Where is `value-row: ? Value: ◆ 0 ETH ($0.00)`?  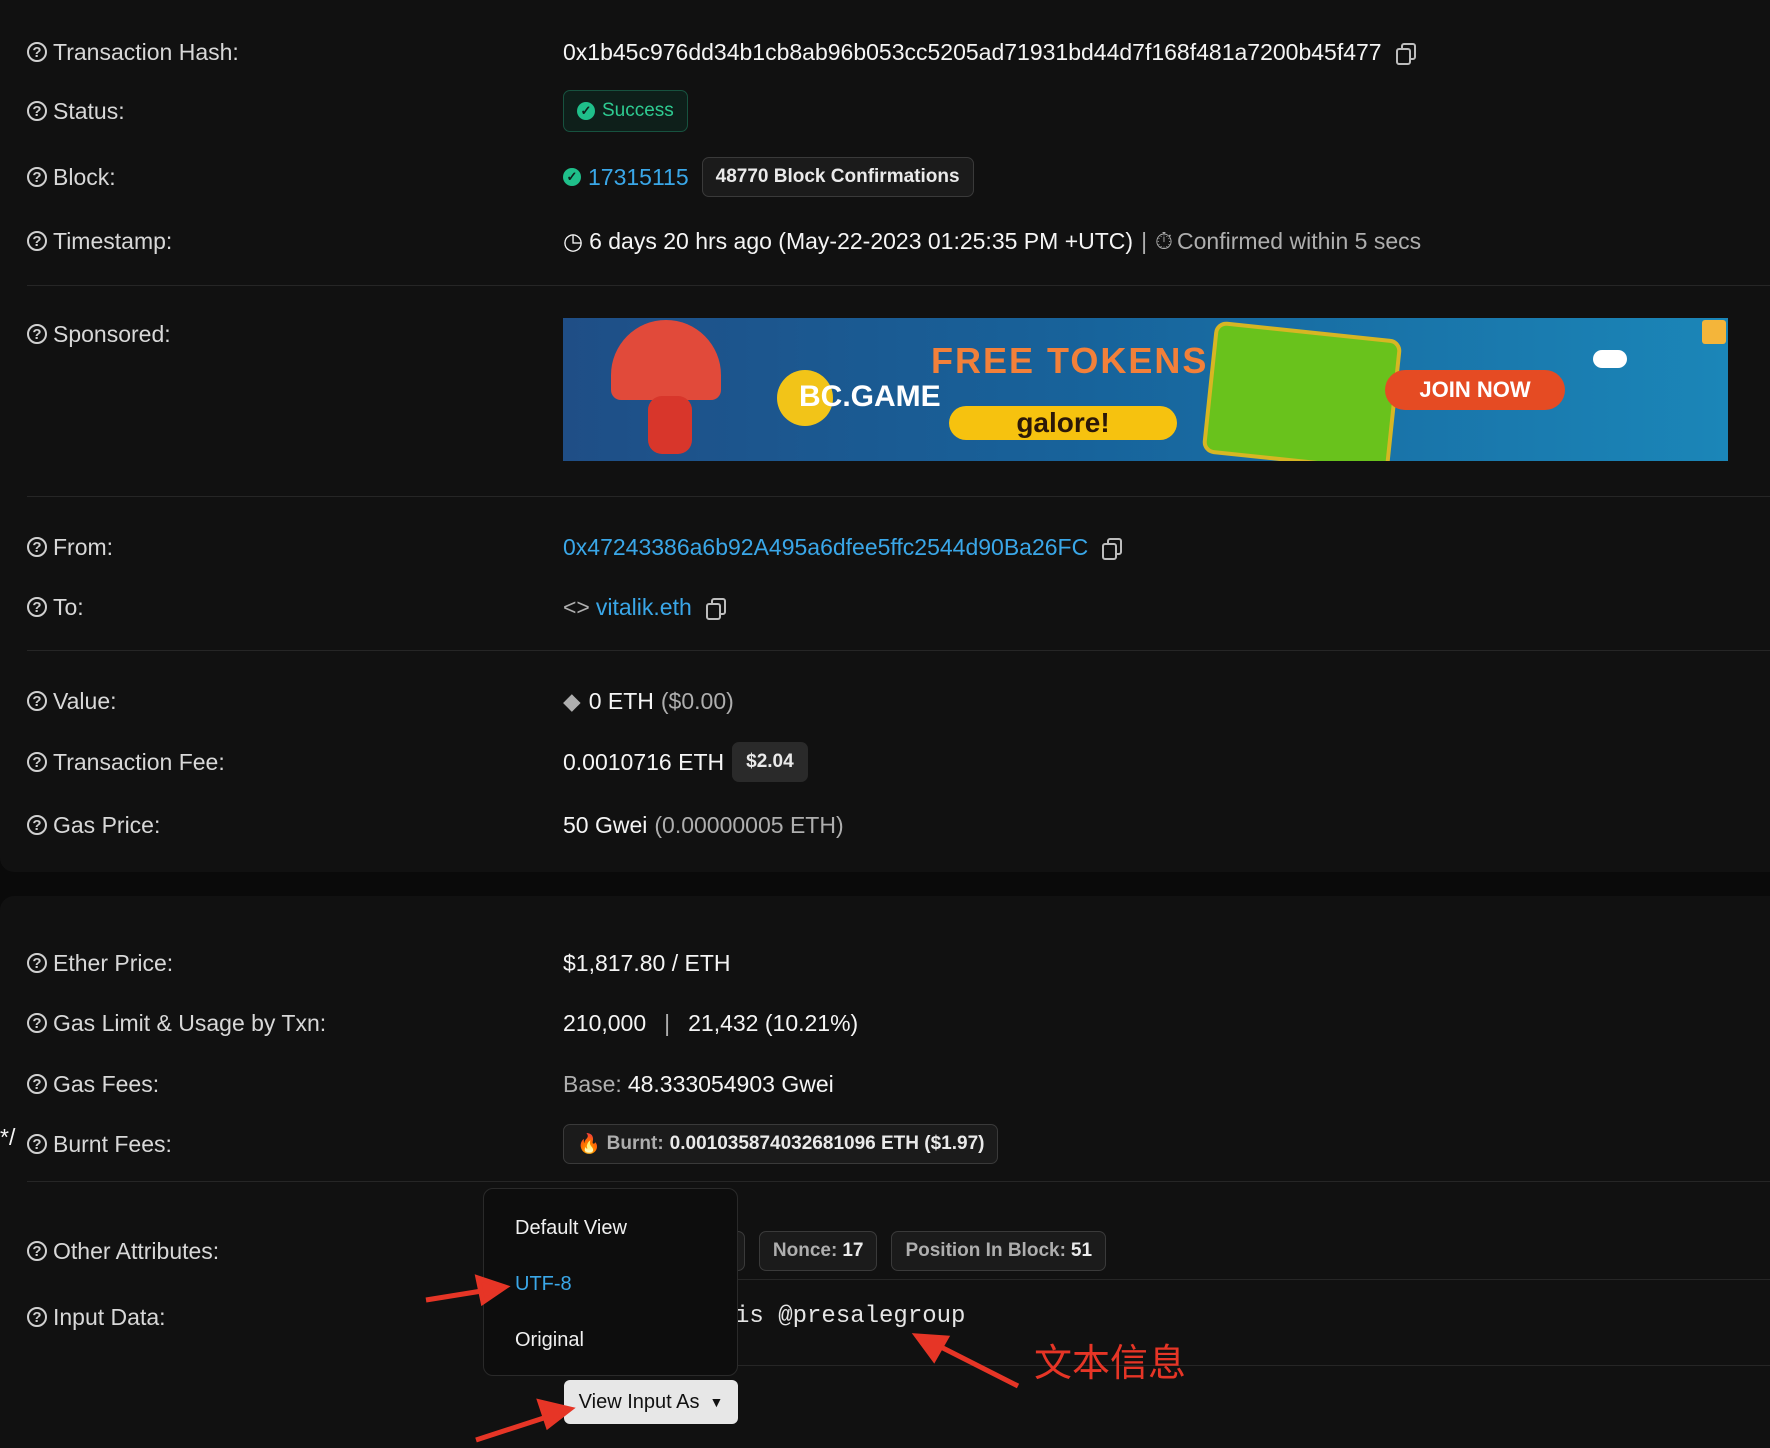
value-row: ? Value: ◆ 0 ETH ($0.00) is located at coordinates (885, 701).